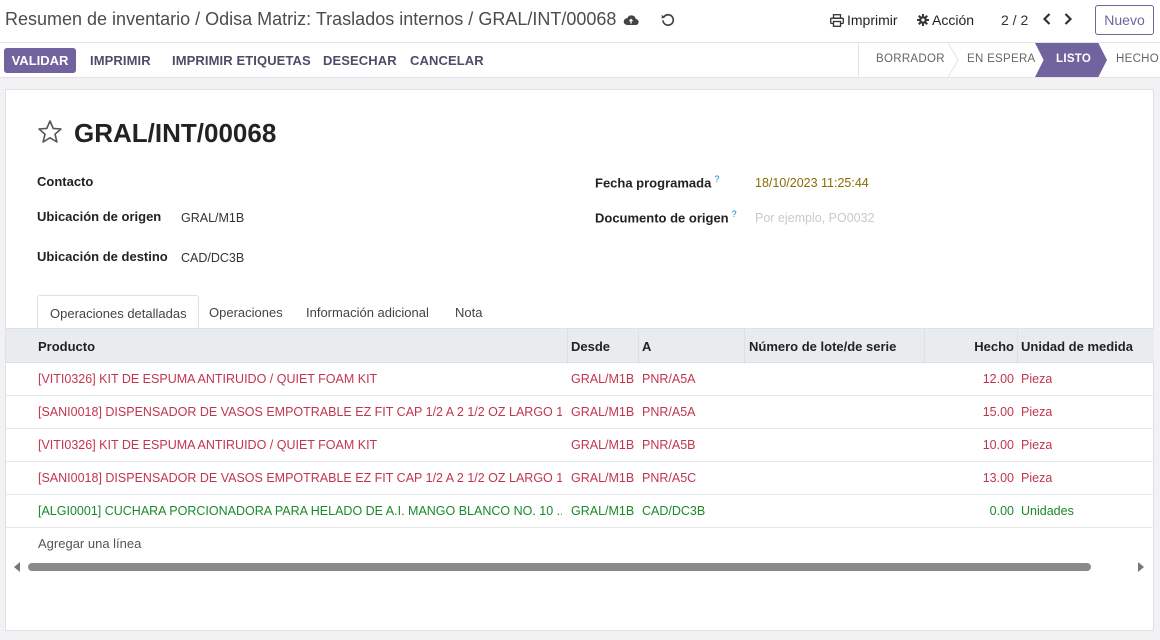 This screenshot has height=640, width=1160. Describe the element at coordinates (662, 218) in the screenshot. I see `source-document-label-text: Documento de origen` at that location.